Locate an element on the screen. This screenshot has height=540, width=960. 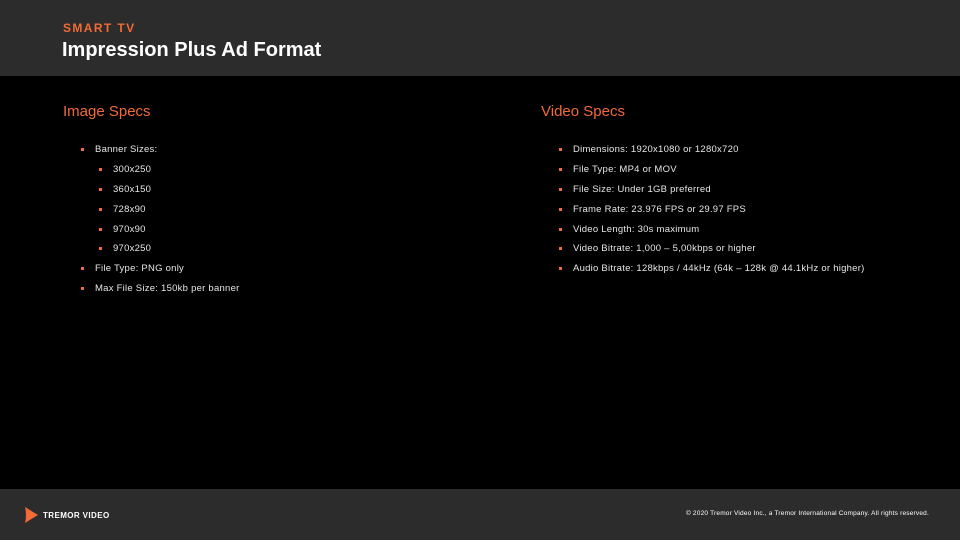
list-item: Video Length: 30s maximum is located at coordinates (629, 230).